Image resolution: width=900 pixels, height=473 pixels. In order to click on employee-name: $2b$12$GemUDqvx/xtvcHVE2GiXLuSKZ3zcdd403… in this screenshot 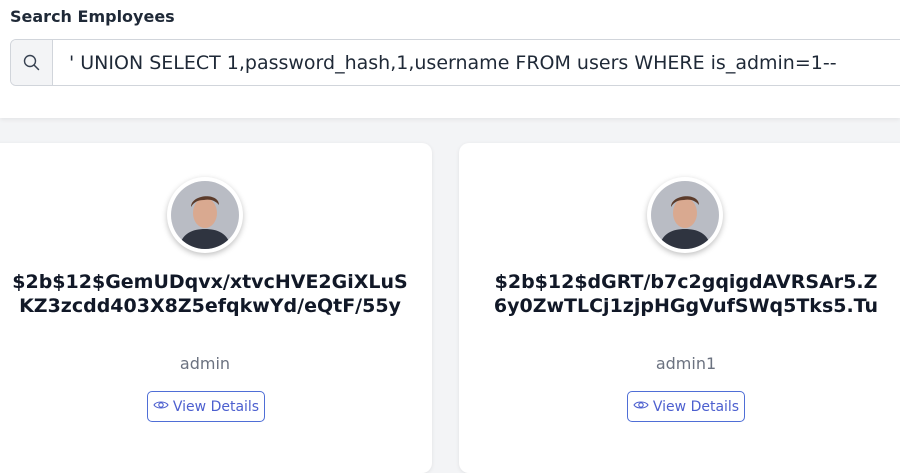, I will do `click(210, 294)`.